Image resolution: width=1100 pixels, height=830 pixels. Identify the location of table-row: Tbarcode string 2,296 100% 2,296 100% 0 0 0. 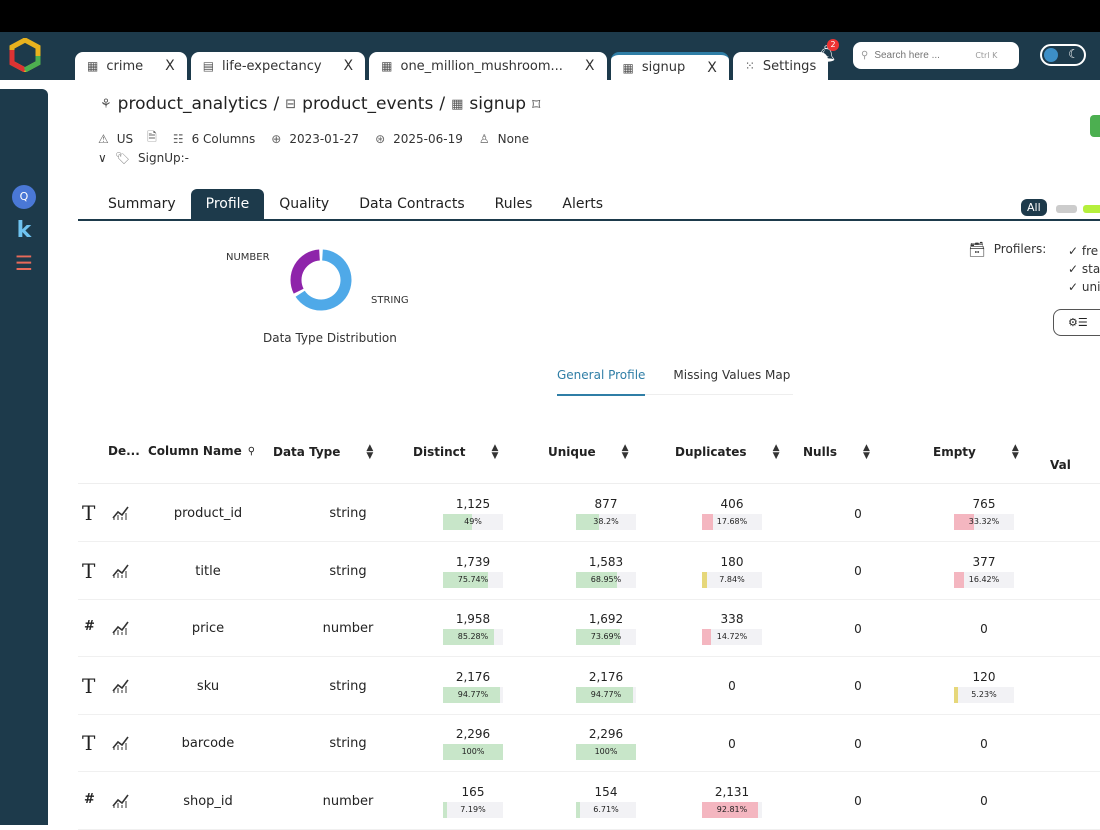
(589, 743).